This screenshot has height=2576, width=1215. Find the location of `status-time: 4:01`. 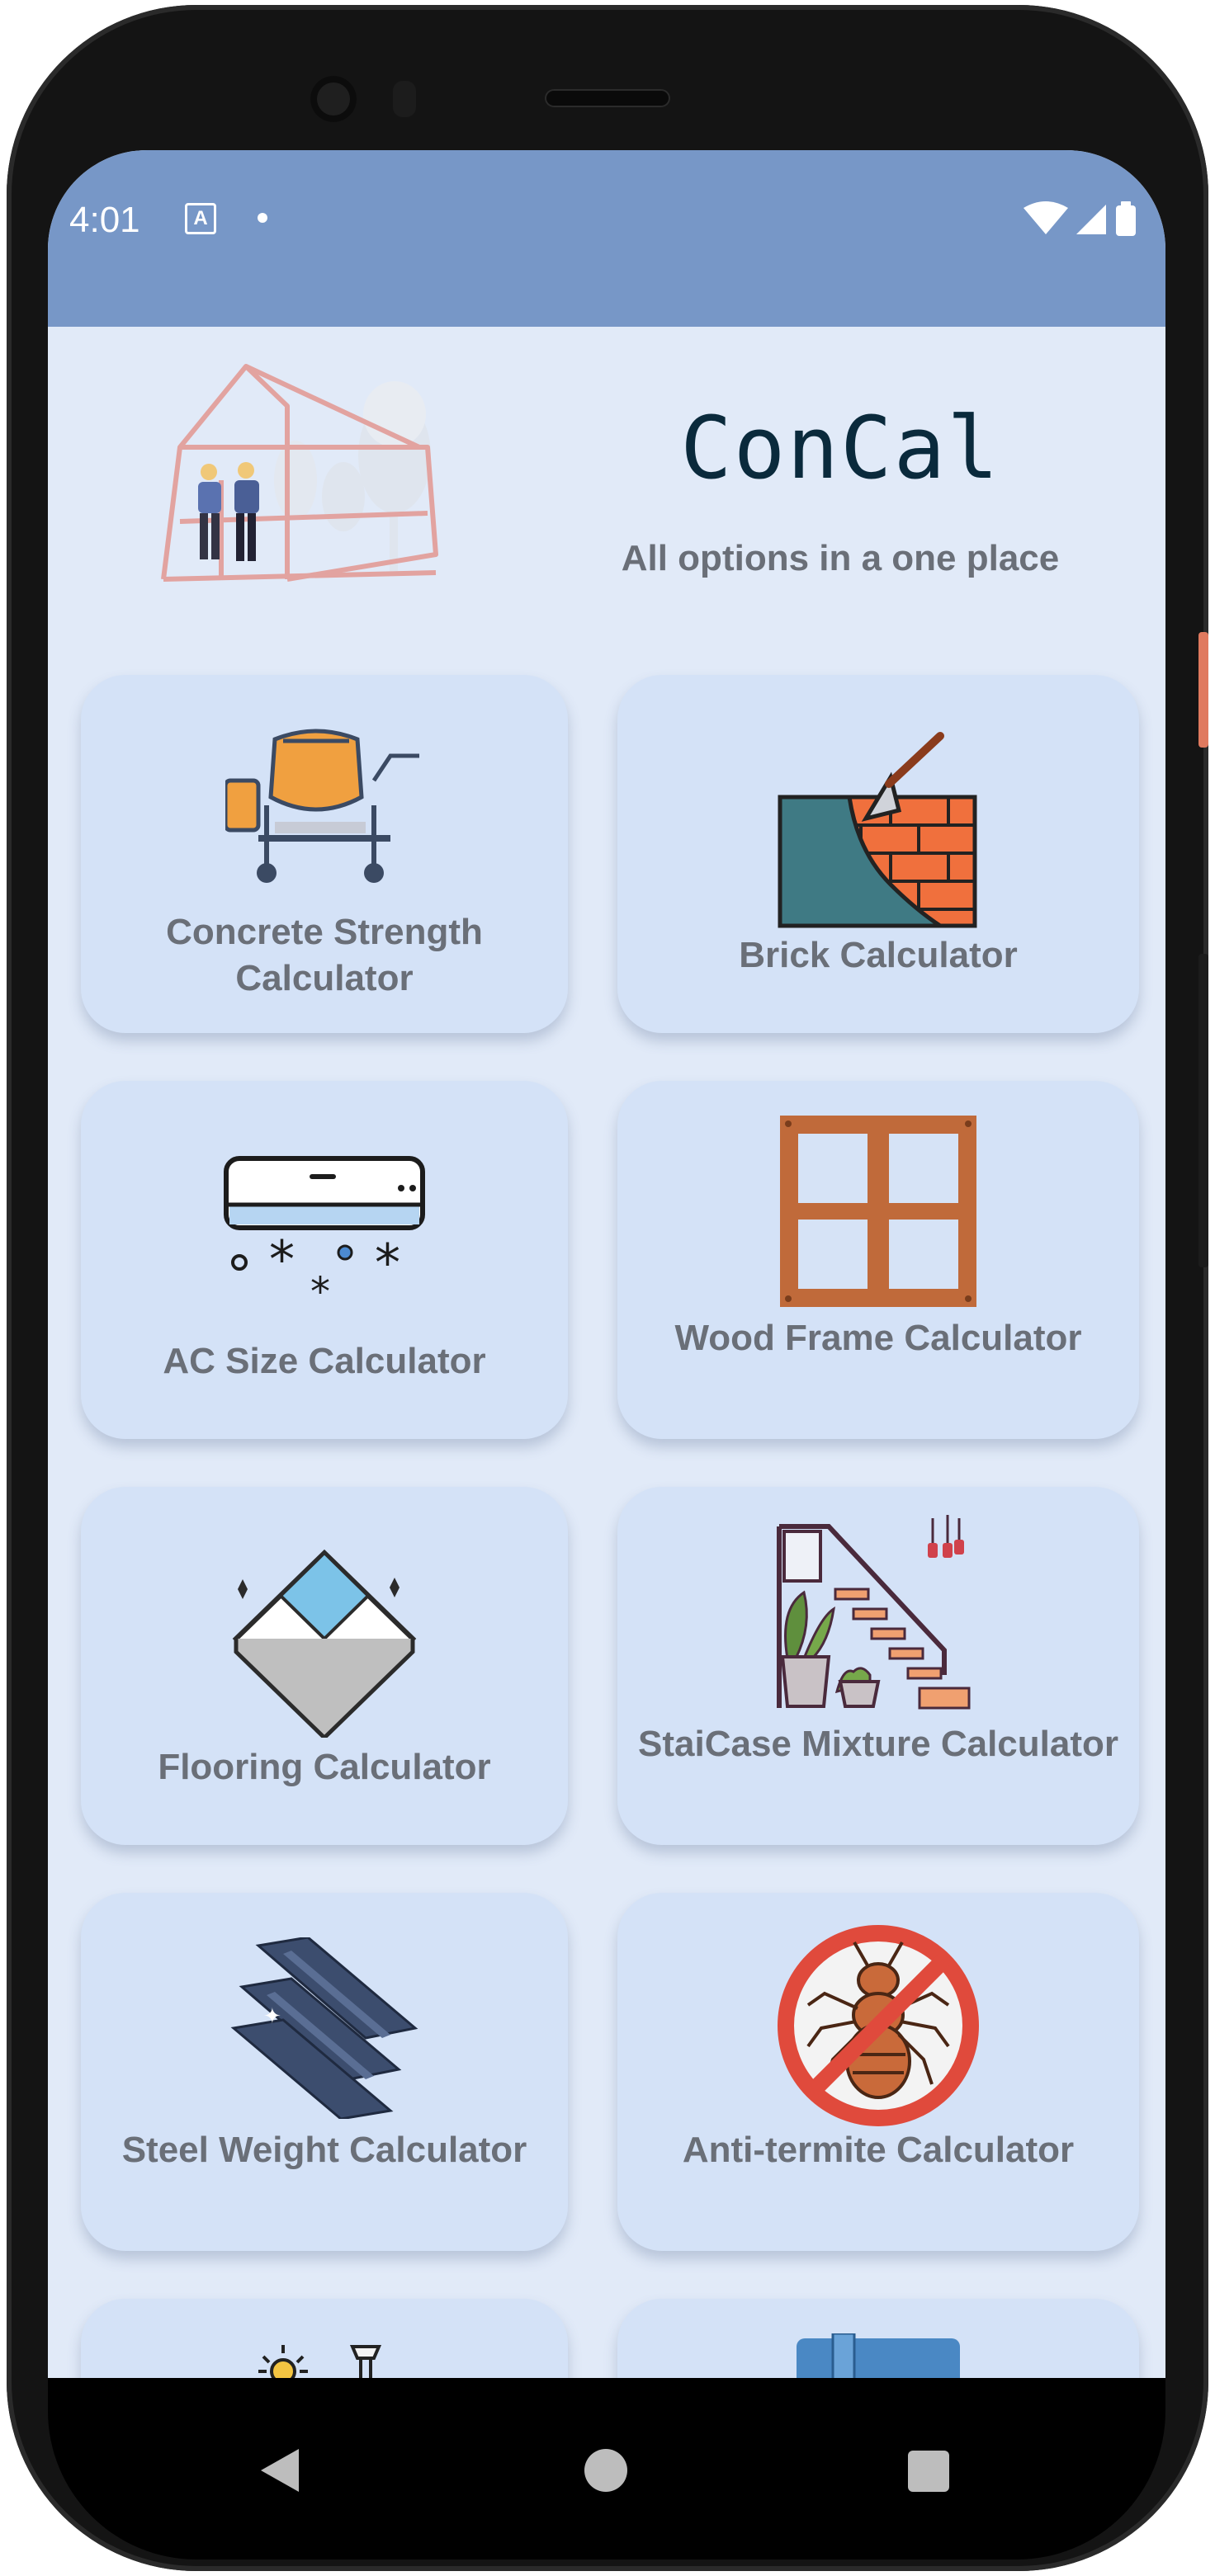

status-time: 4:01 is located at coordinates (104, 220).